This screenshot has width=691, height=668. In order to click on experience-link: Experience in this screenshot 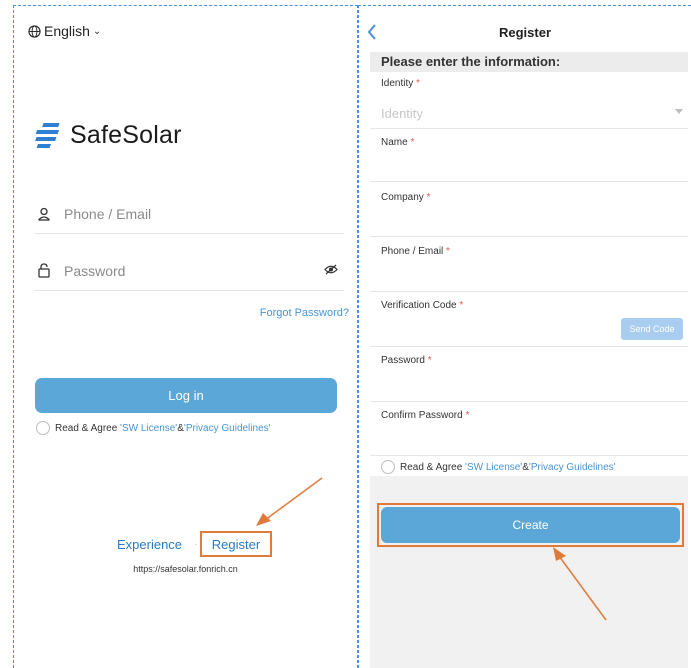, I will do `click(149, 544)`.